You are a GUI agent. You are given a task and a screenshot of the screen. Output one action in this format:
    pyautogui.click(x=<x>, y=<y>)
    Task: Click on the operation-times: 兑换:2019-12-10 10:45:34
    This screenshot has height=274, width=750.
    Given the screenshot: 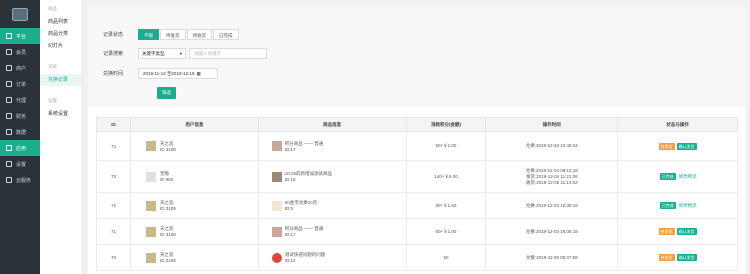 What is the action you would take?
    pyautogui.click(x=552, y=146)
    